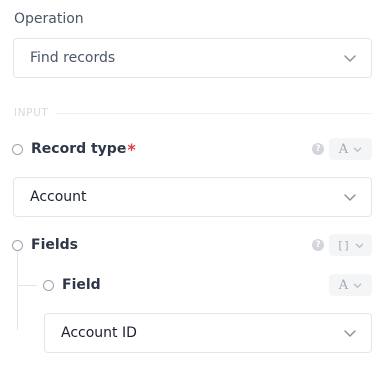  I want to click on section-divider, so click(214, 113).